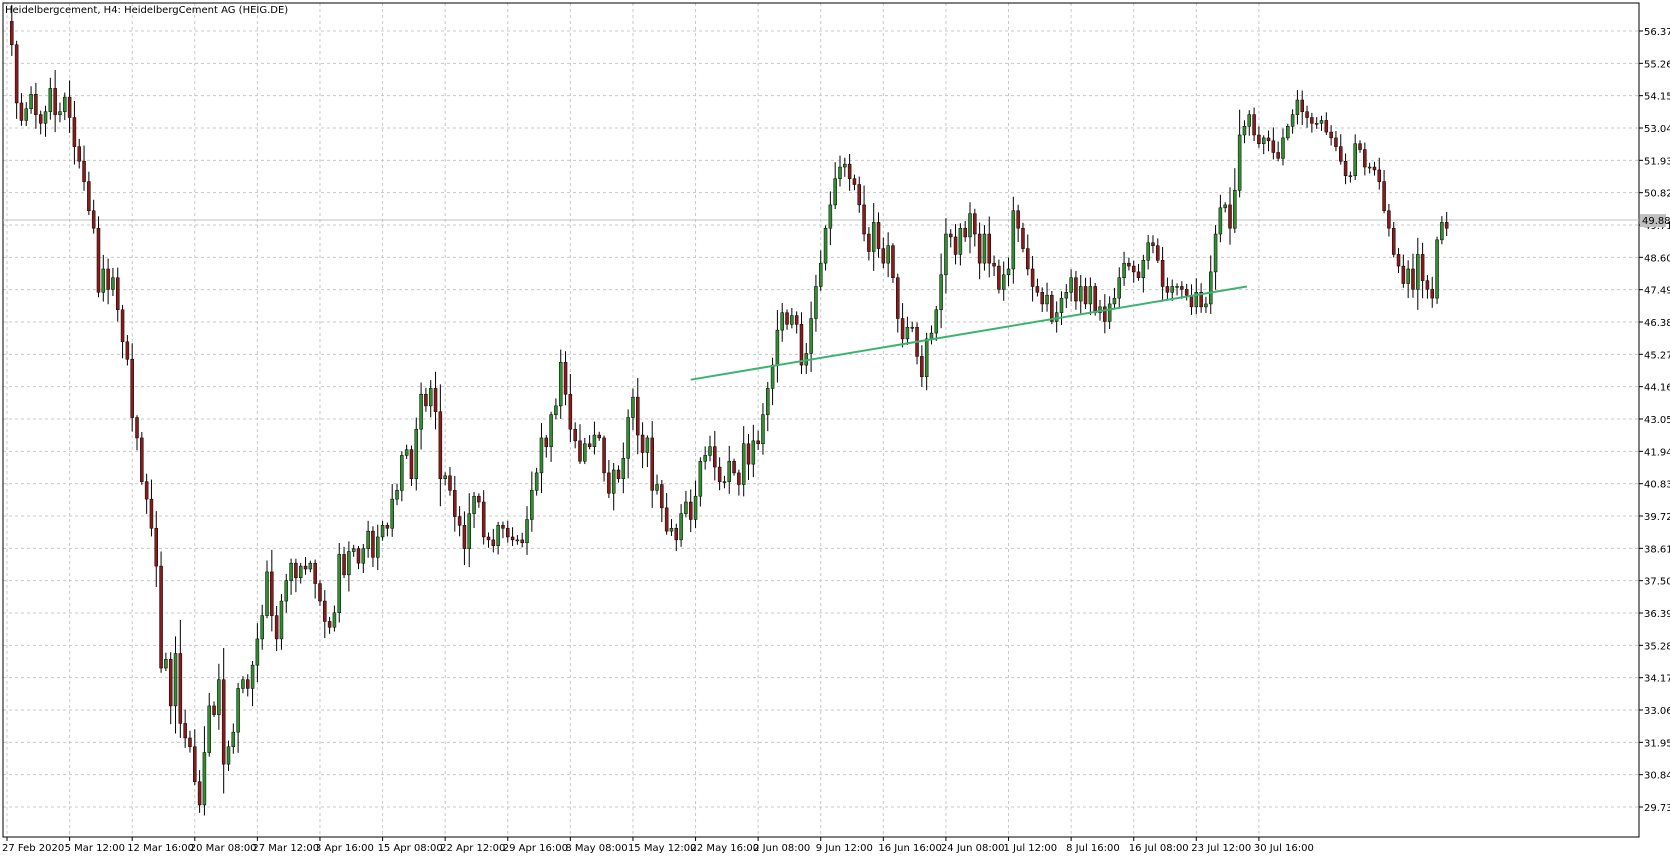  I want to click on y-tick-label: 43.05, so click(1657, 420).